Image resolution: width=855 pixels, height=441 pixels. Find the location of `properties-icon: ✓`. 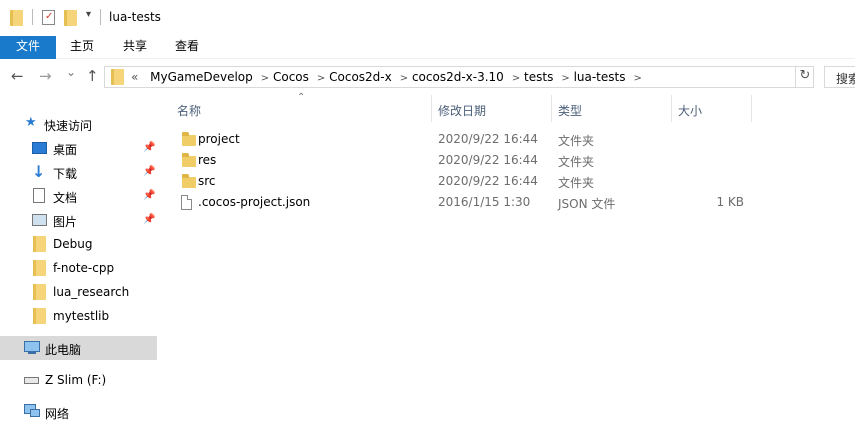

properties-icon: ✓ is located at coordinates (48, 17).